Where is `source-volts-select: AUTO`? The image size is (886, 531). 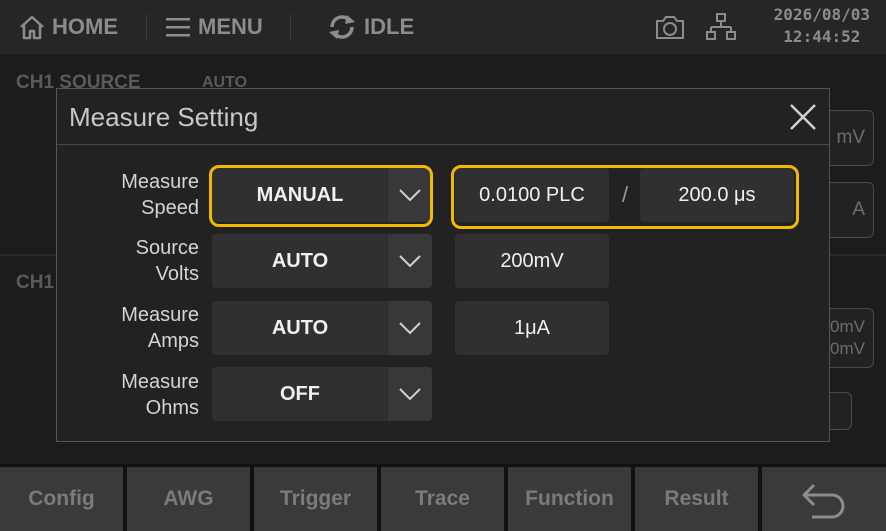
source-volts-select: AUTO is located at coordinates (322, 261).